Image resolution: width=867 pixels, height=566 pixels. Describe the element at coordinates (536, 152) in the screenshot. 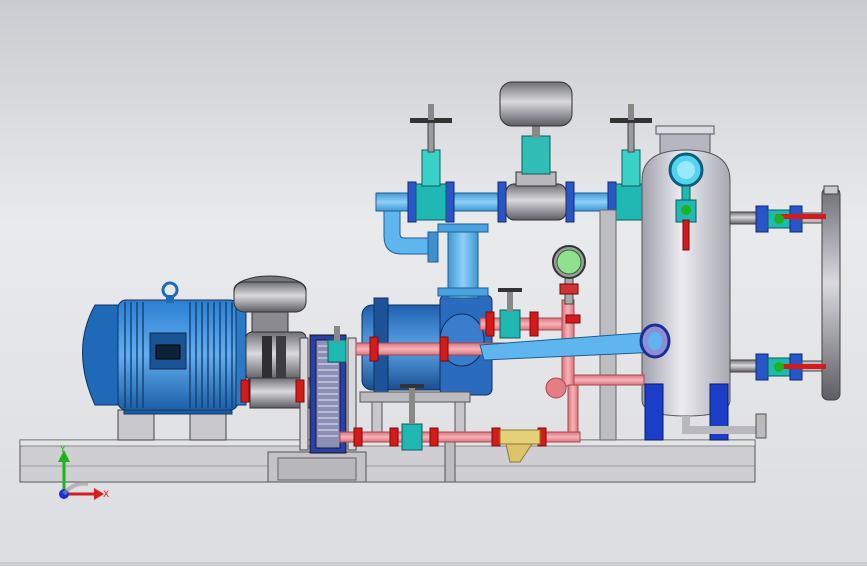

I see `actuated-control-valve` at that location.